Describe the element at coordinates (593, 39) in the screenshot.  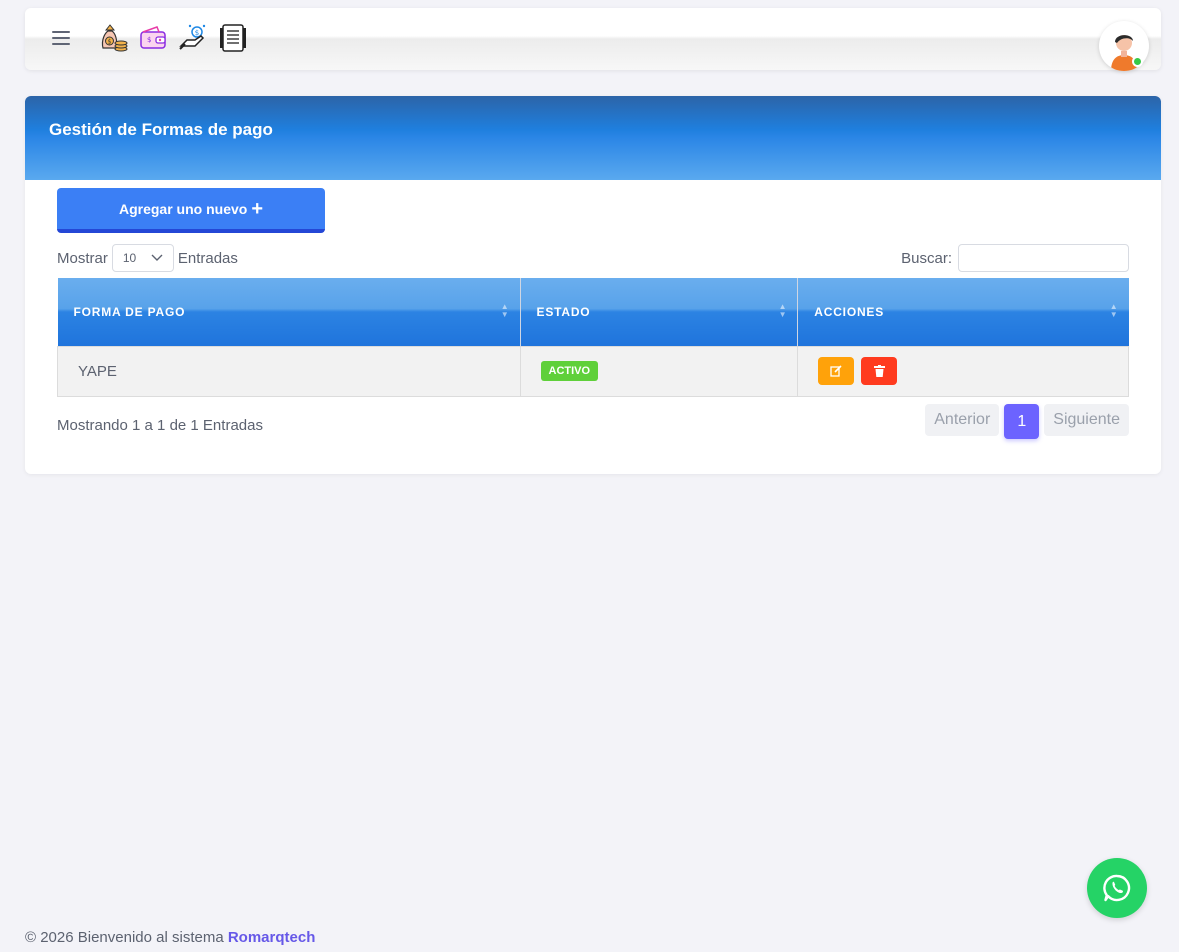
I see `top-navbar: $ $ $` at that location.